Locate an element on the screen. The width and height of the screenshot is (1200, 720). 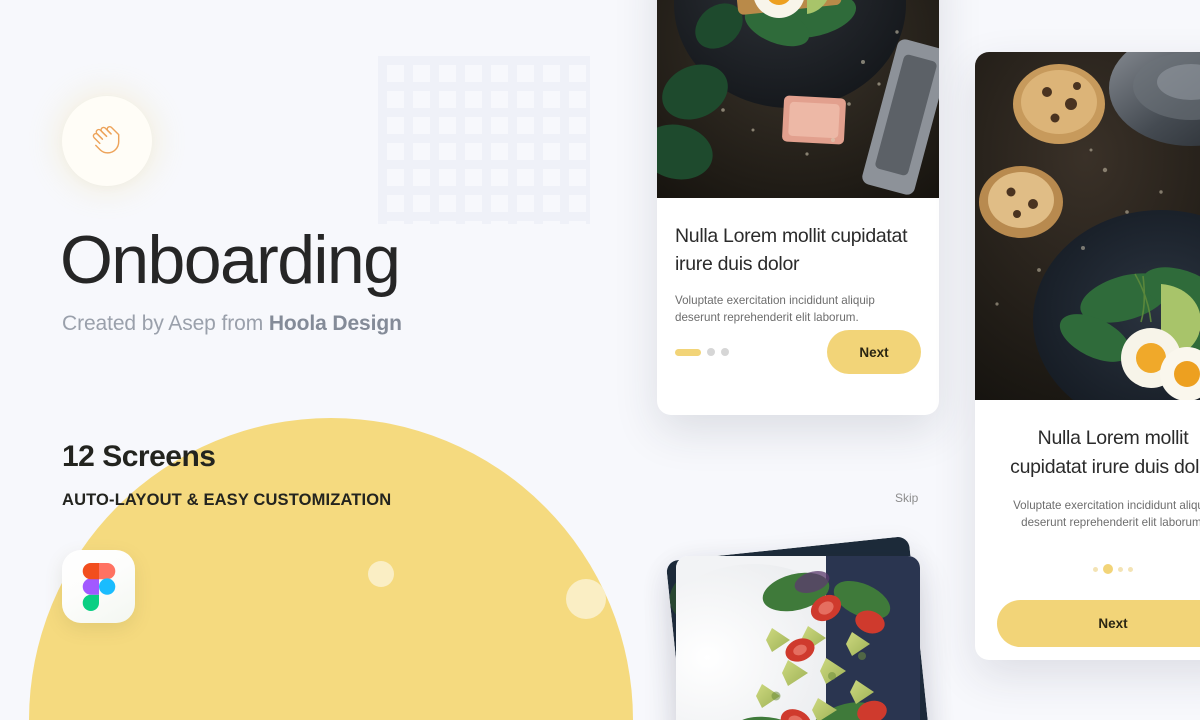
figma-logo-icon is located at coordinates (99, 586).